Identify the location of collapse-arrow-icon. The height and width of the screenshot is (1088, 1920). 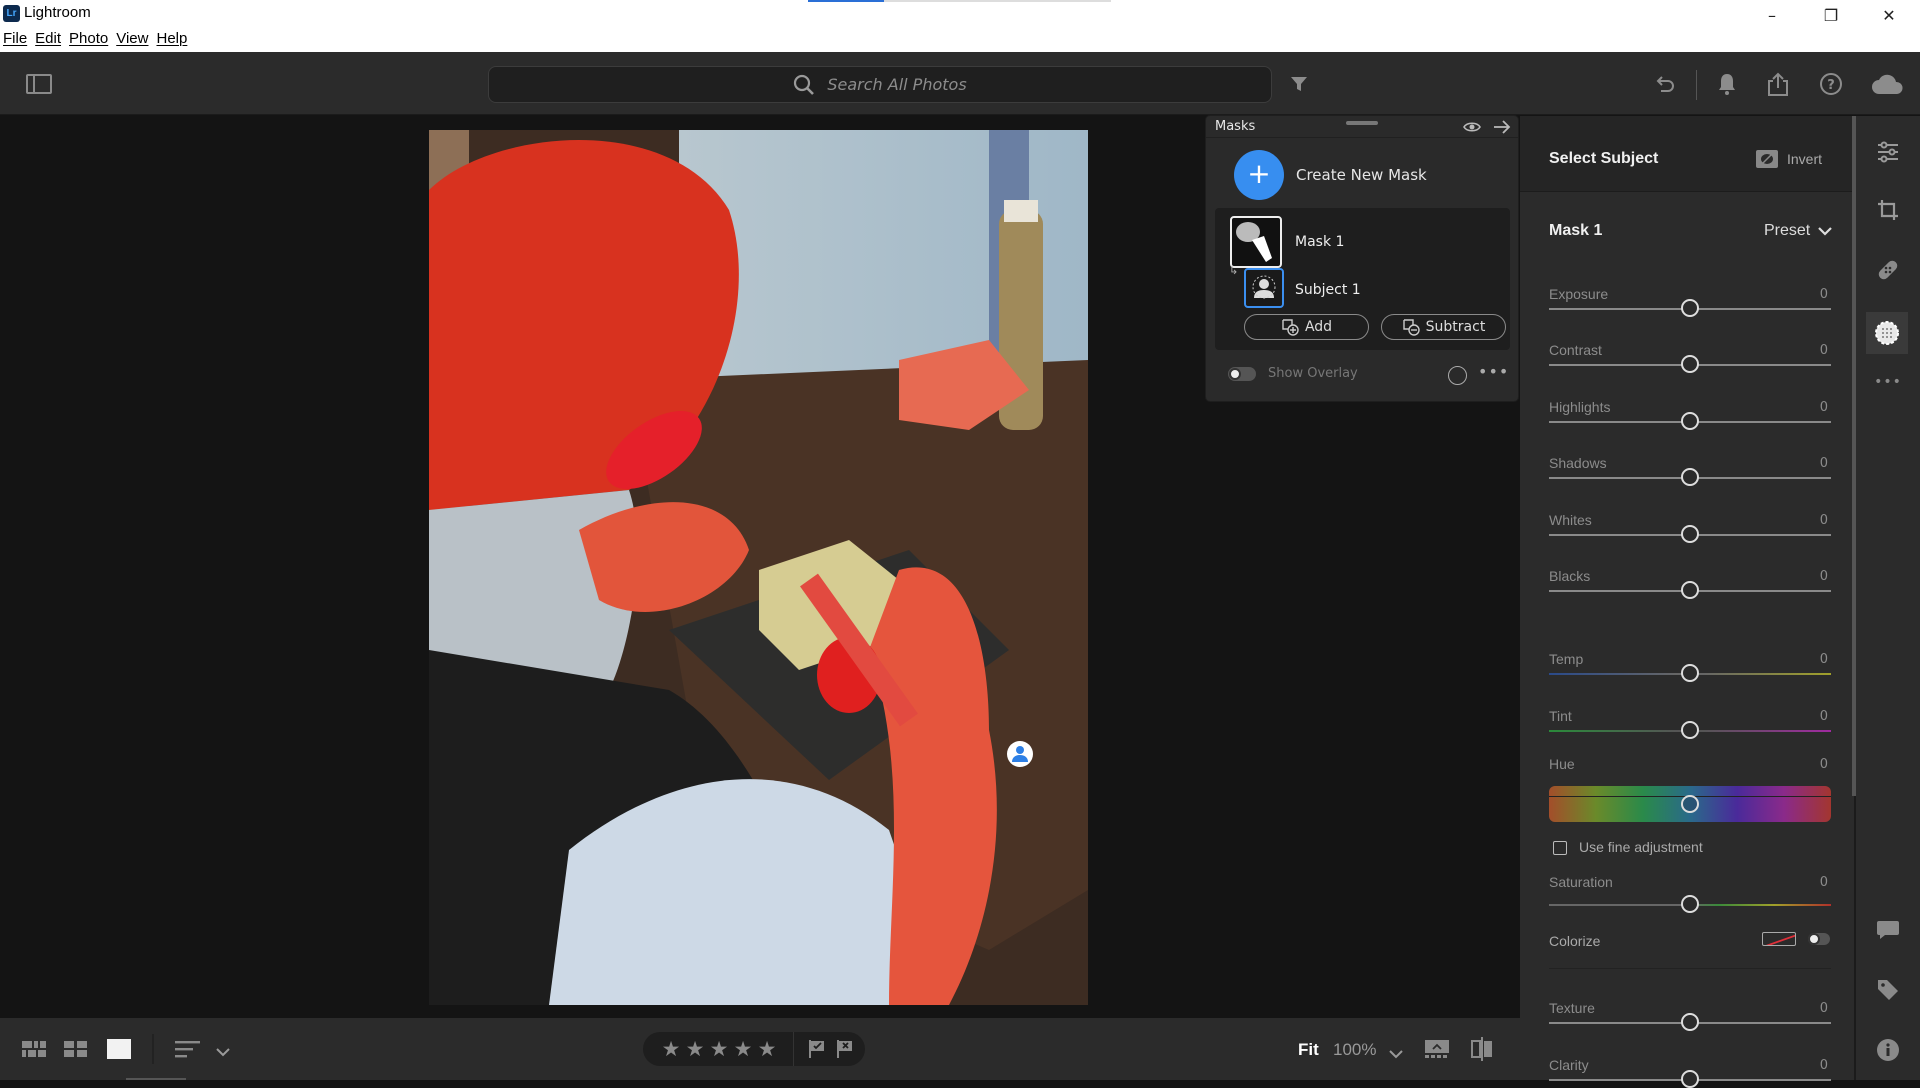
(1502, 127).